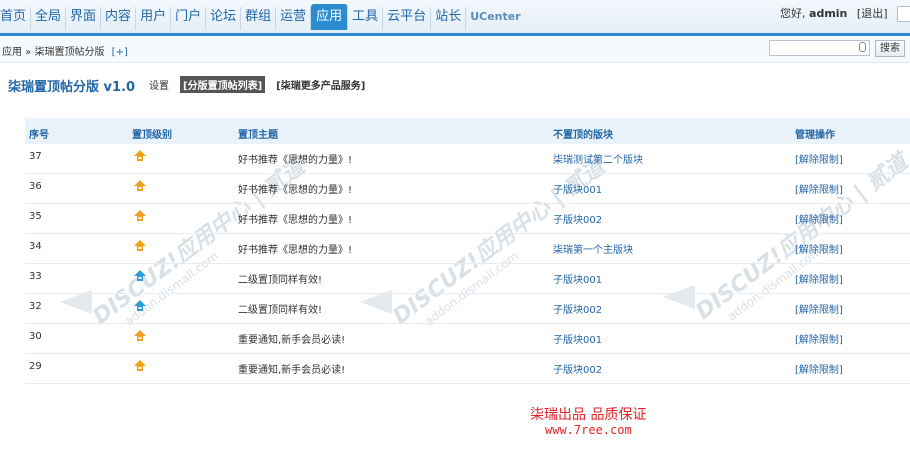  What do you see at coordinates (35, 216) in the screenshot?
I see `row-id: 35` at bounding box center [35, 216].